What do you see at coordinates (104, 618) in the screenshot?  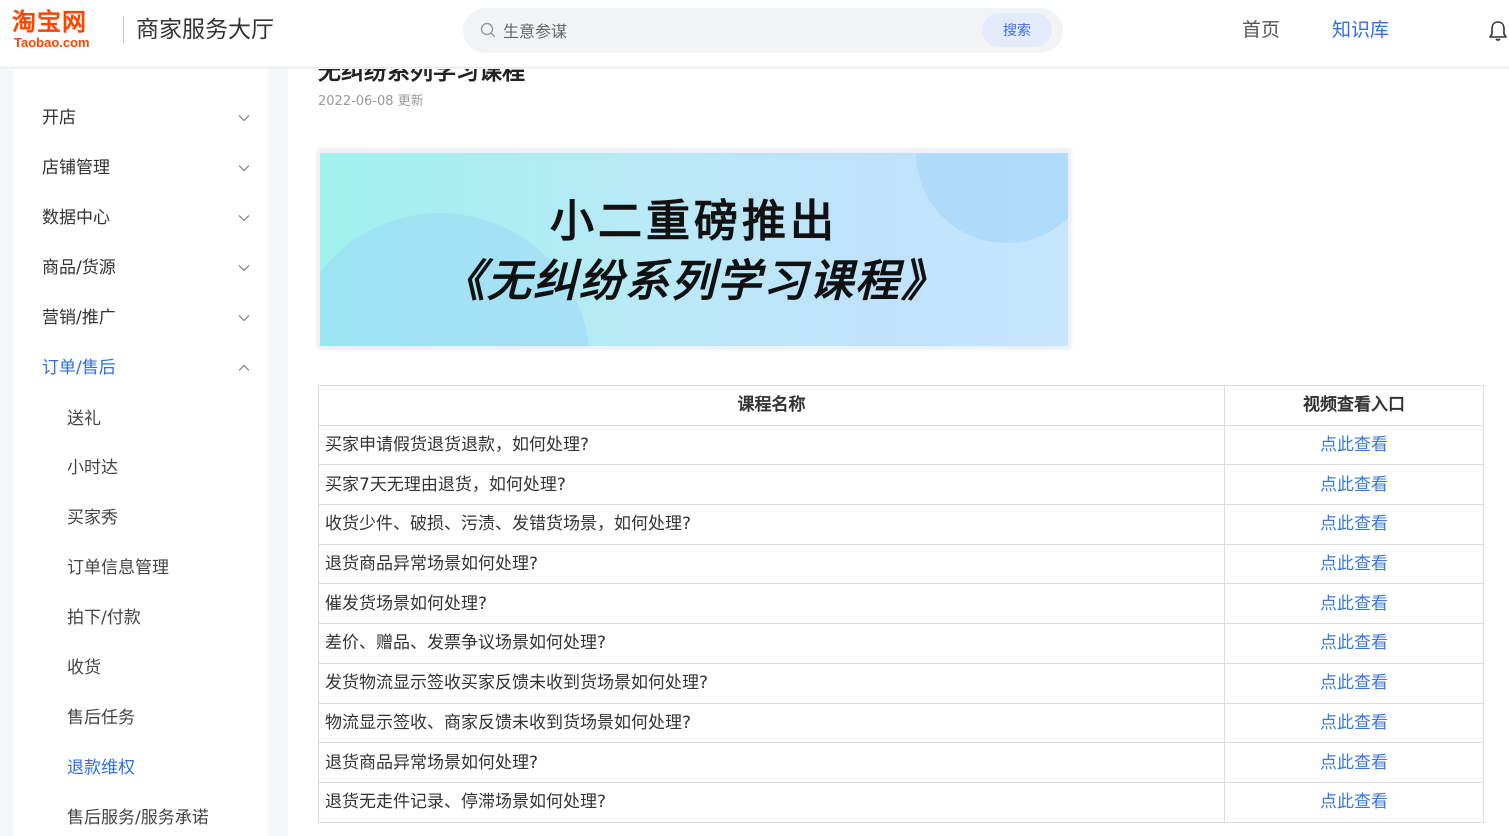 I see `sidebar-subitem-payment: 拍下/付款` at bounding box center [104, 618].